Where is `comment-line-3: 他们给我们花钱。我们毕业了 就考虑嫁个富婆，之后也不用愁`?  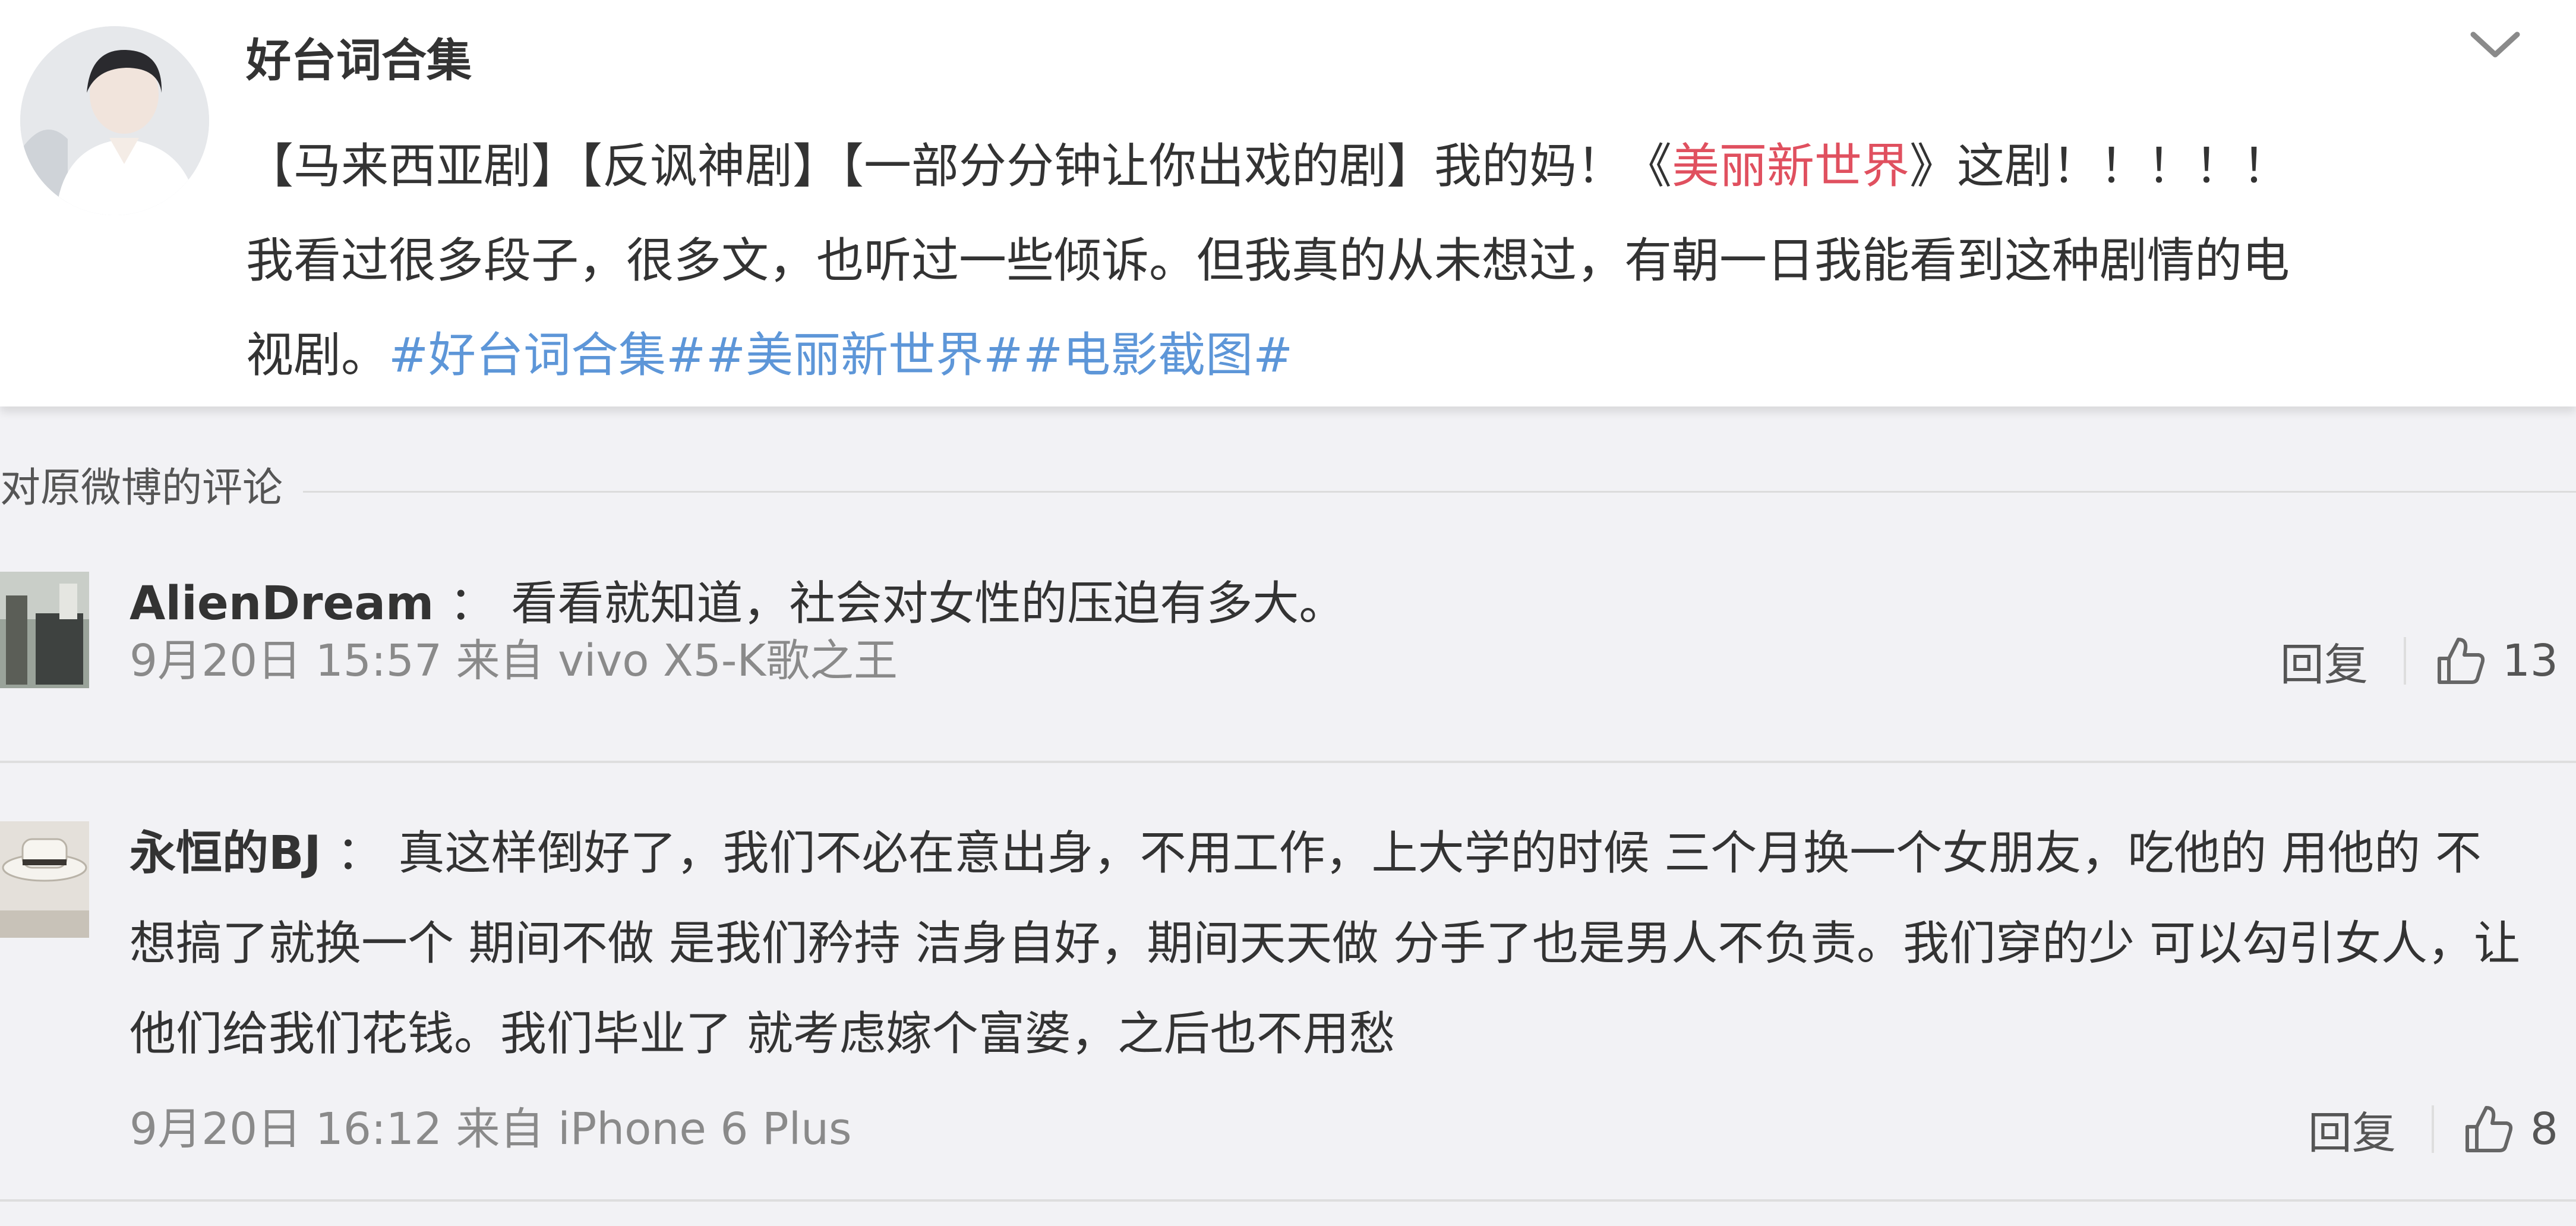 comment-line-3: 他们给我们花钱。我们毕业了 就考虑嫁个富婆，之后也不用愁 is located at coordinates (763, 1034).